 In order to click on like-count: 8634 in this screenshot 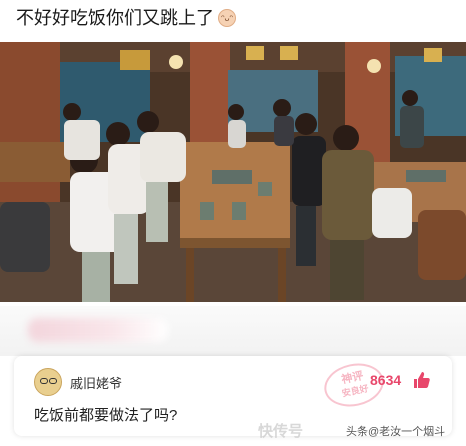, I will do `click(386, 380)`.